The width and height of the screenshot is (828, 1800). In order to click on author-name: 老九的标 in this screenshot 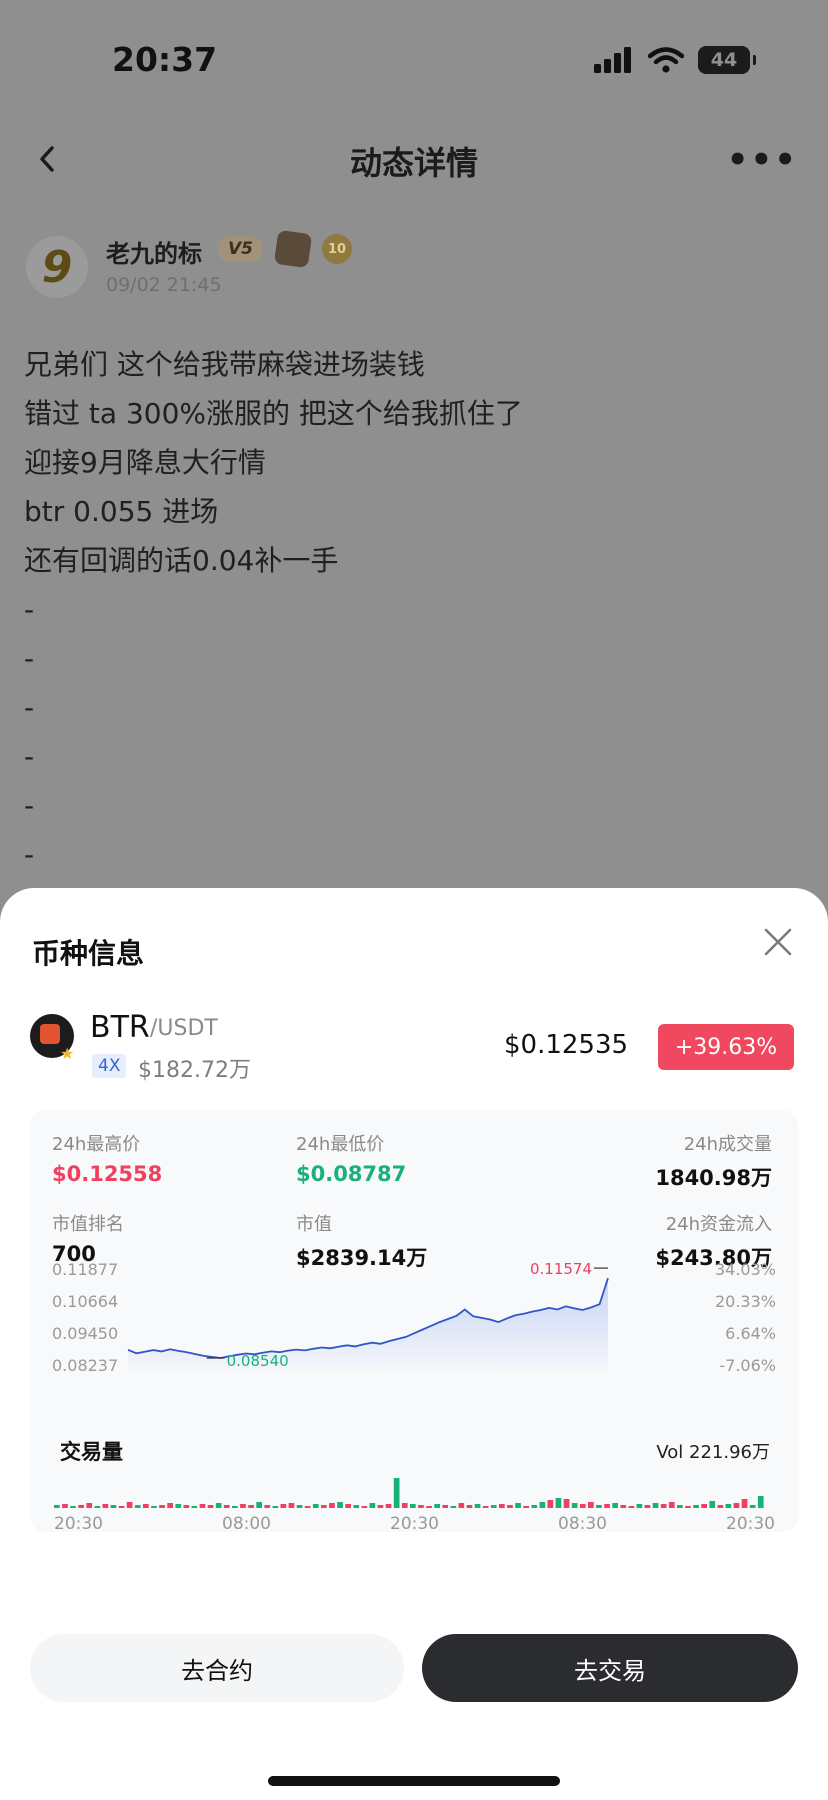, I will do `click(154, 251)`.